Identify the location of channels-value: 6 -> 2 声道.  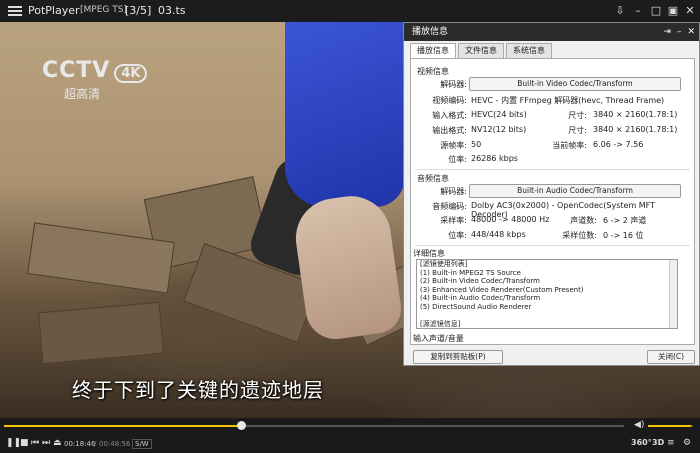
(625, 220).